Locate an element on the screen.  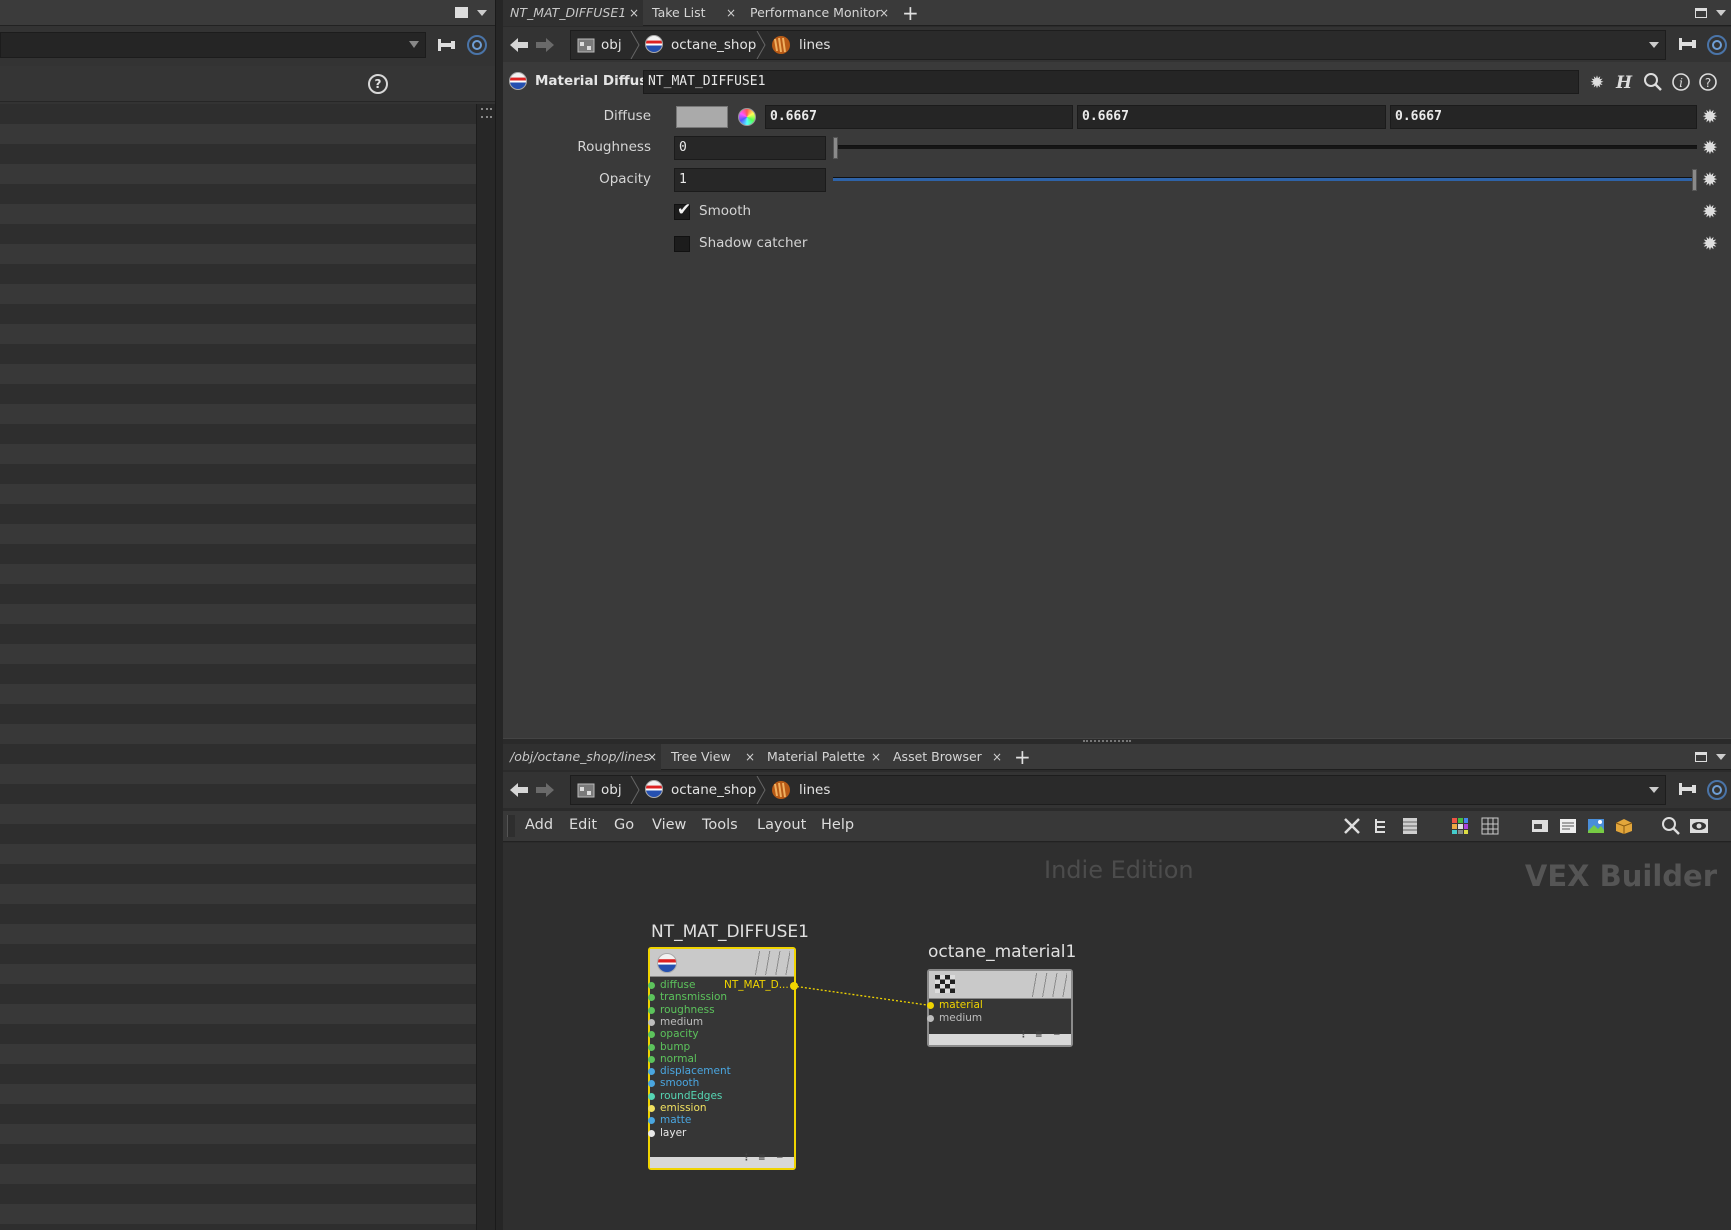
color-wheel-icon is located at coordinates (747, 117).